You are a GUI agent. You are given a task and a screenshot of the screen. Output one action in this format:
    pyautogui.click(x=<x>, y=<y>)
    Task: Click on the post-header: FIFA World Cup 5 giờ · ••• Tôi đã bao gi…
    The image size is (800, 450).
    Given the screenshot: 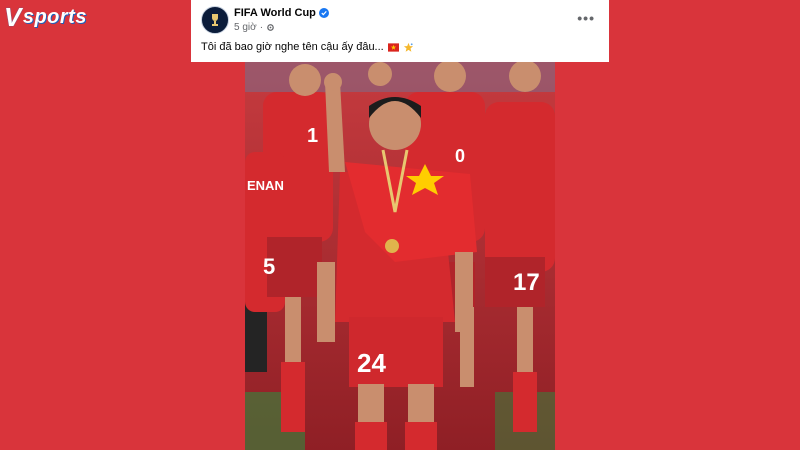 What is the action you would take?
    pyautogui.click(x=400, y=32)
    